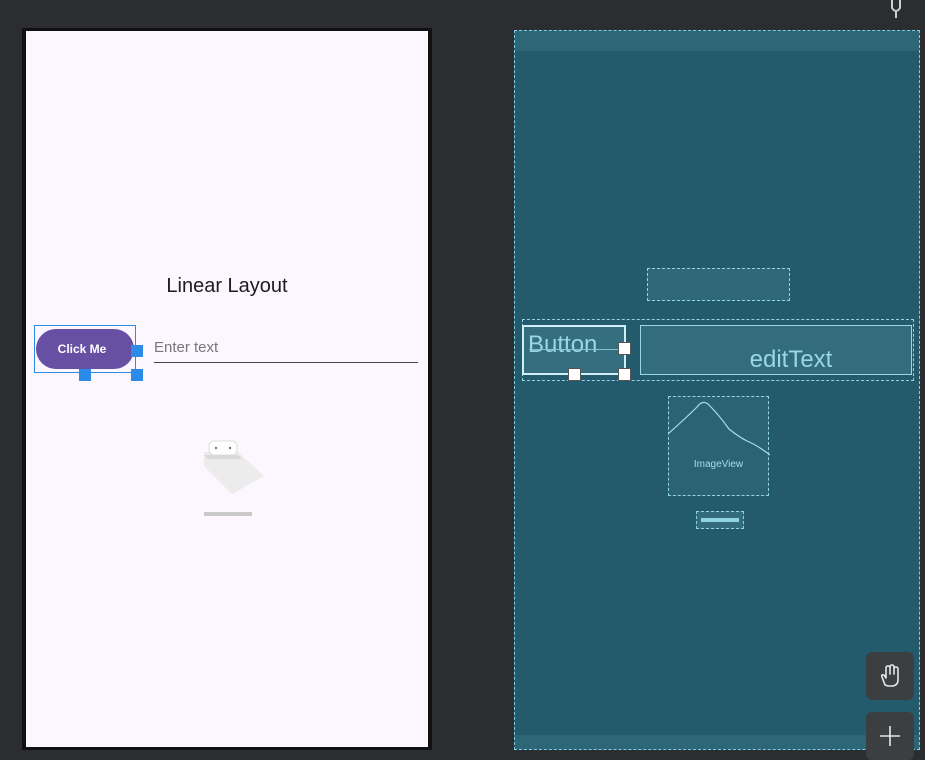  I want to click on blueprint-status-bar, so click(717, 41).